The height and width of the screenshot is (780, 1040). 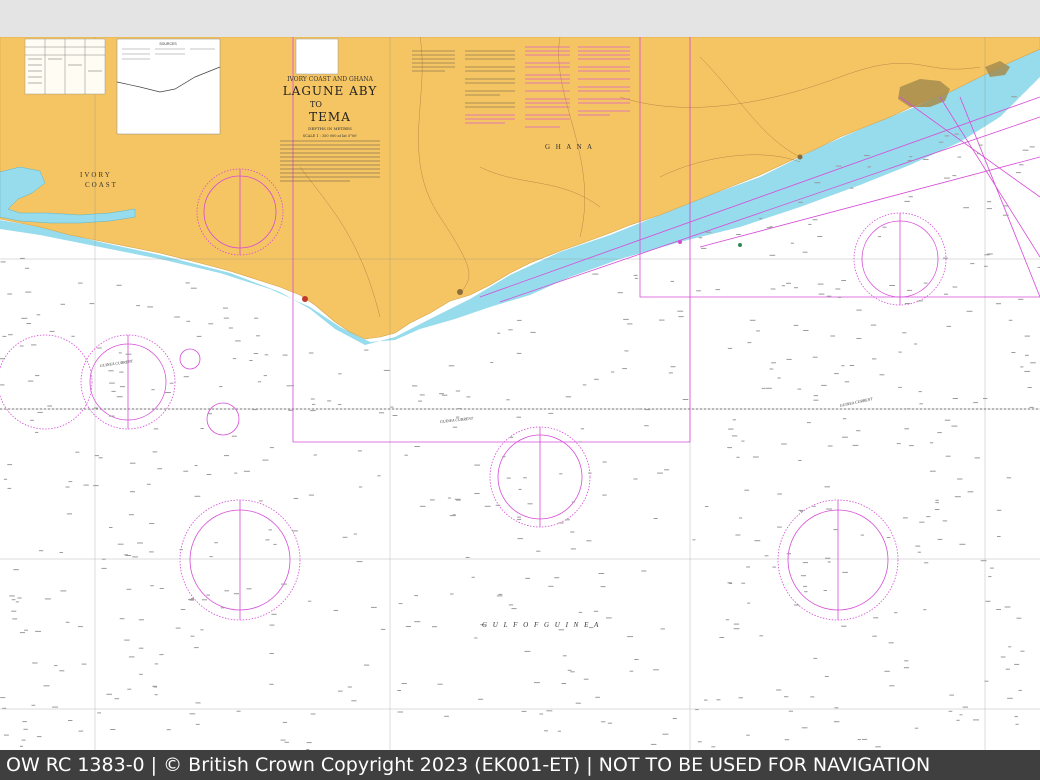 What do you see at coordinates (330, 91) in the screenshot?
I see `chart-title-line1: LAGUNE ABY` at bounding box center [330, 91].